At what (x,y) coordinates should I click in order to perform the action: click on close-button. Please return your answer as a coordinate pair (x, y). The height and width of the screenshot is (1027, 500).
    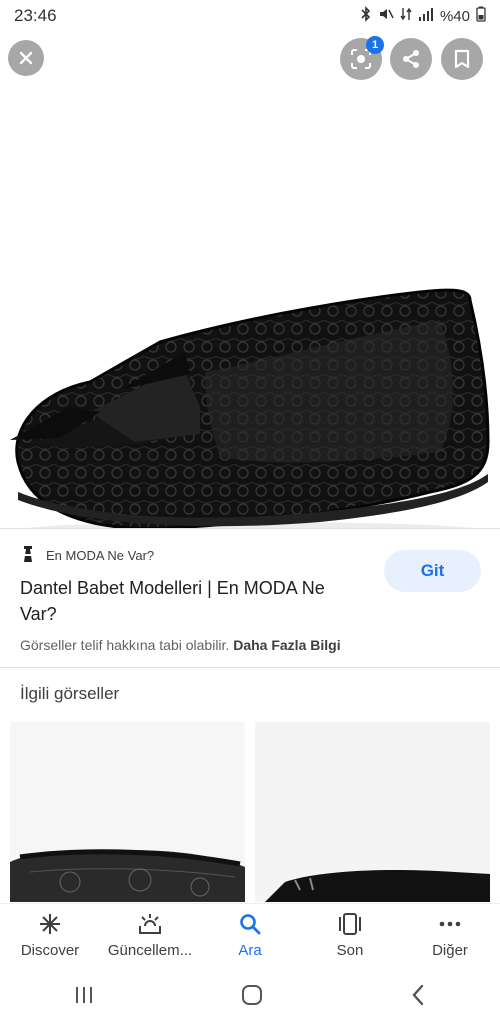
    Looking at the image, I should click on (26, 58).